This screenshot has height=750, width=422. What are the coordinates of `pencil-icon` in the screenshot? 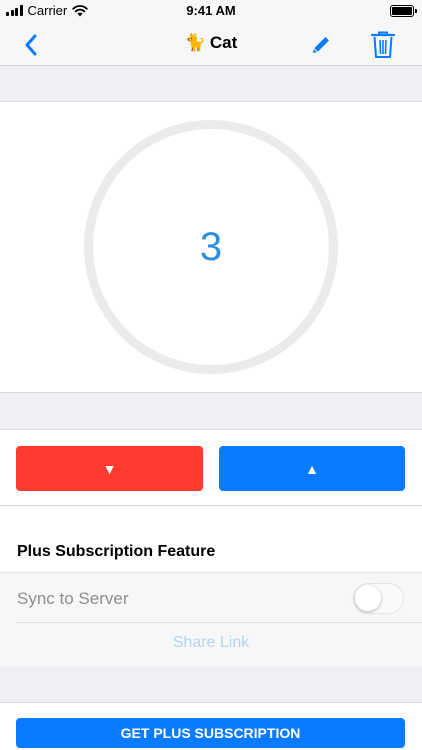 It's located at (321, 45).